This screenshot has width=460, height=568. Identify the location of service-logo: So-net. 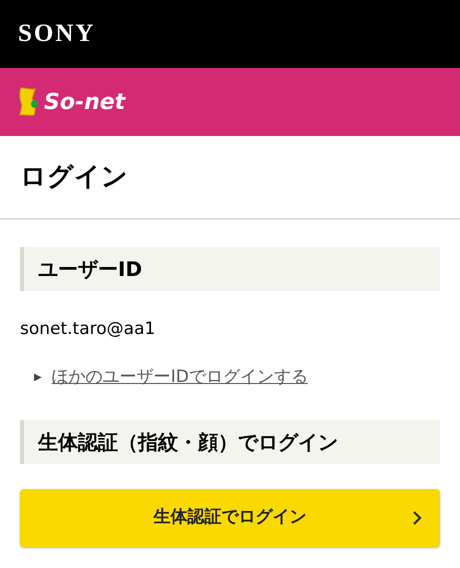
(85, 102).